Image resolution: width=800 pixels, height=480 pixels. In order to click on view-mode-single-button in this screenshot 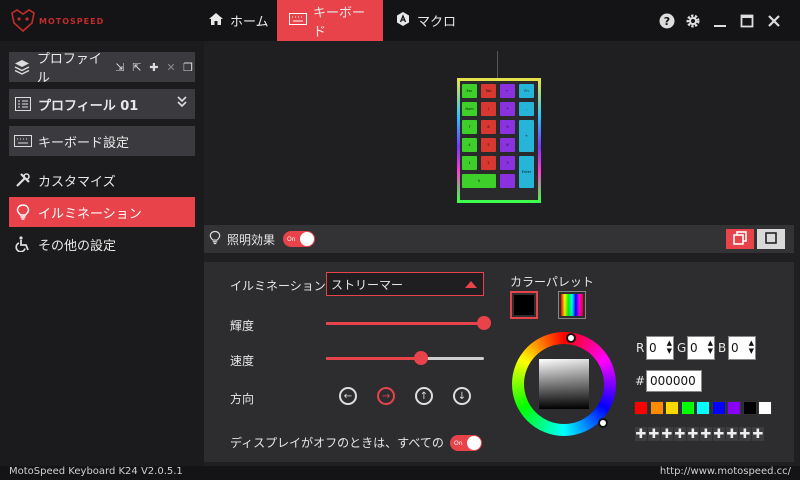, I will do `click(771, 239)`.